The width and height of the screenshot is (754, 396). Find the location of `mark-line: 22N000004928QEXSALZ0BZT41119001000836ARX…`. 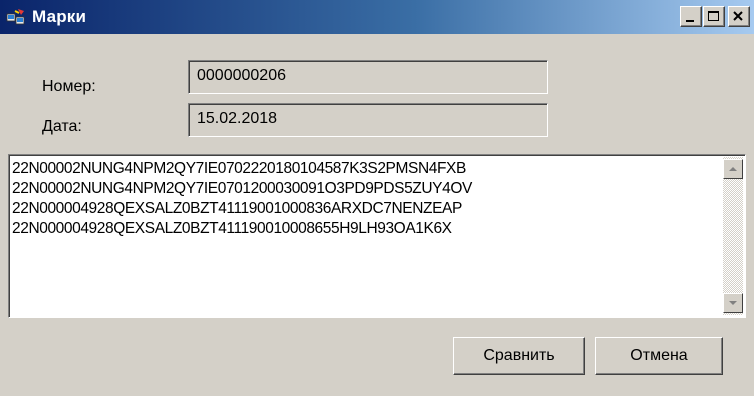

mark-line: 22N000004928QEXSALZ0BZT41119001000836ARX… is located at coordinates (237, 208).